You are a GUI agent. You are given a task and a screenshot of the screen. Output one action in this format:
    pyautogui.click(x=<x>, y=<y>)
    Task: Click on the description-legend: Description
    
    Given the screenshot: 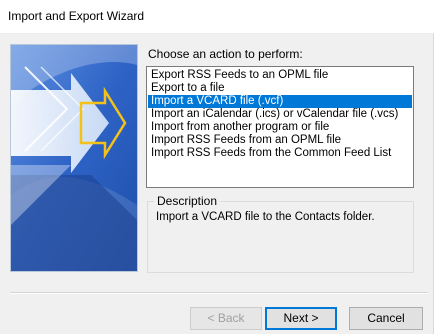 What is the action you would take?
    pyautogui.click(x=187, y=201)
    